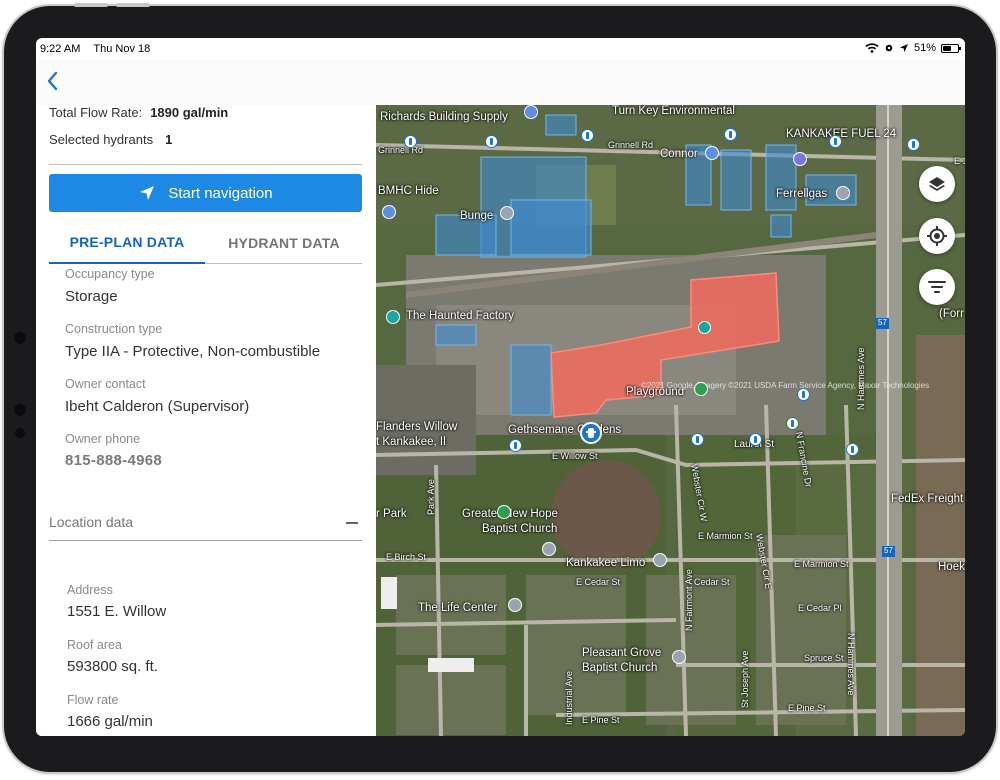 This screenshot has height=780, width=1000. Describe the element at coordinates (927, 499) in the screenshot. I see `map-label: FedEx Freight` at that location.